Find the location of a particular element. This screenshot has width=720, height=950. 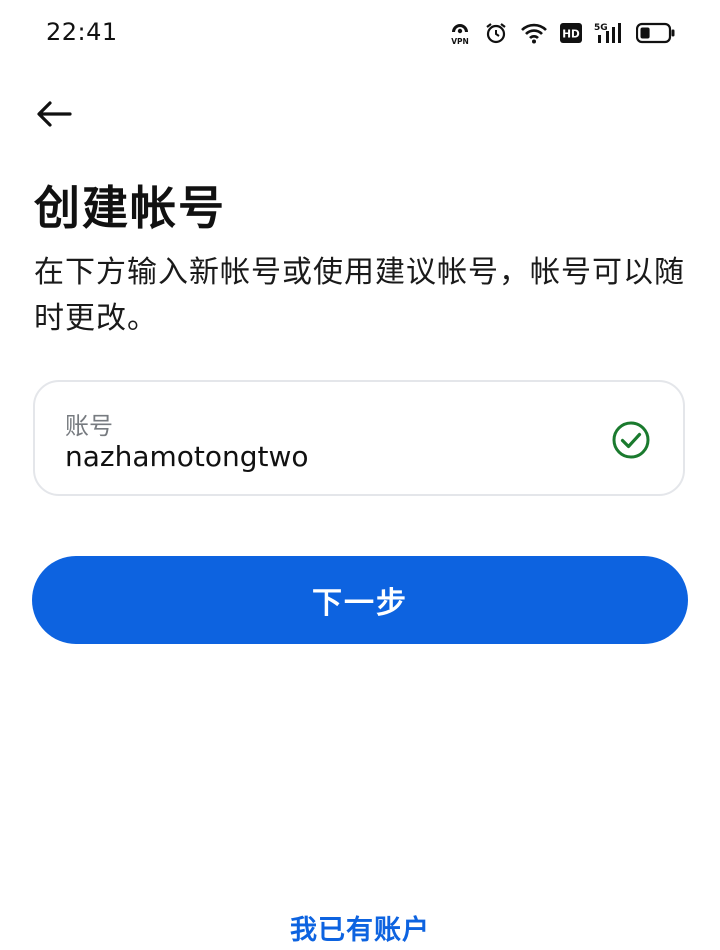

battery-icon is located at coordinates (656, 33).